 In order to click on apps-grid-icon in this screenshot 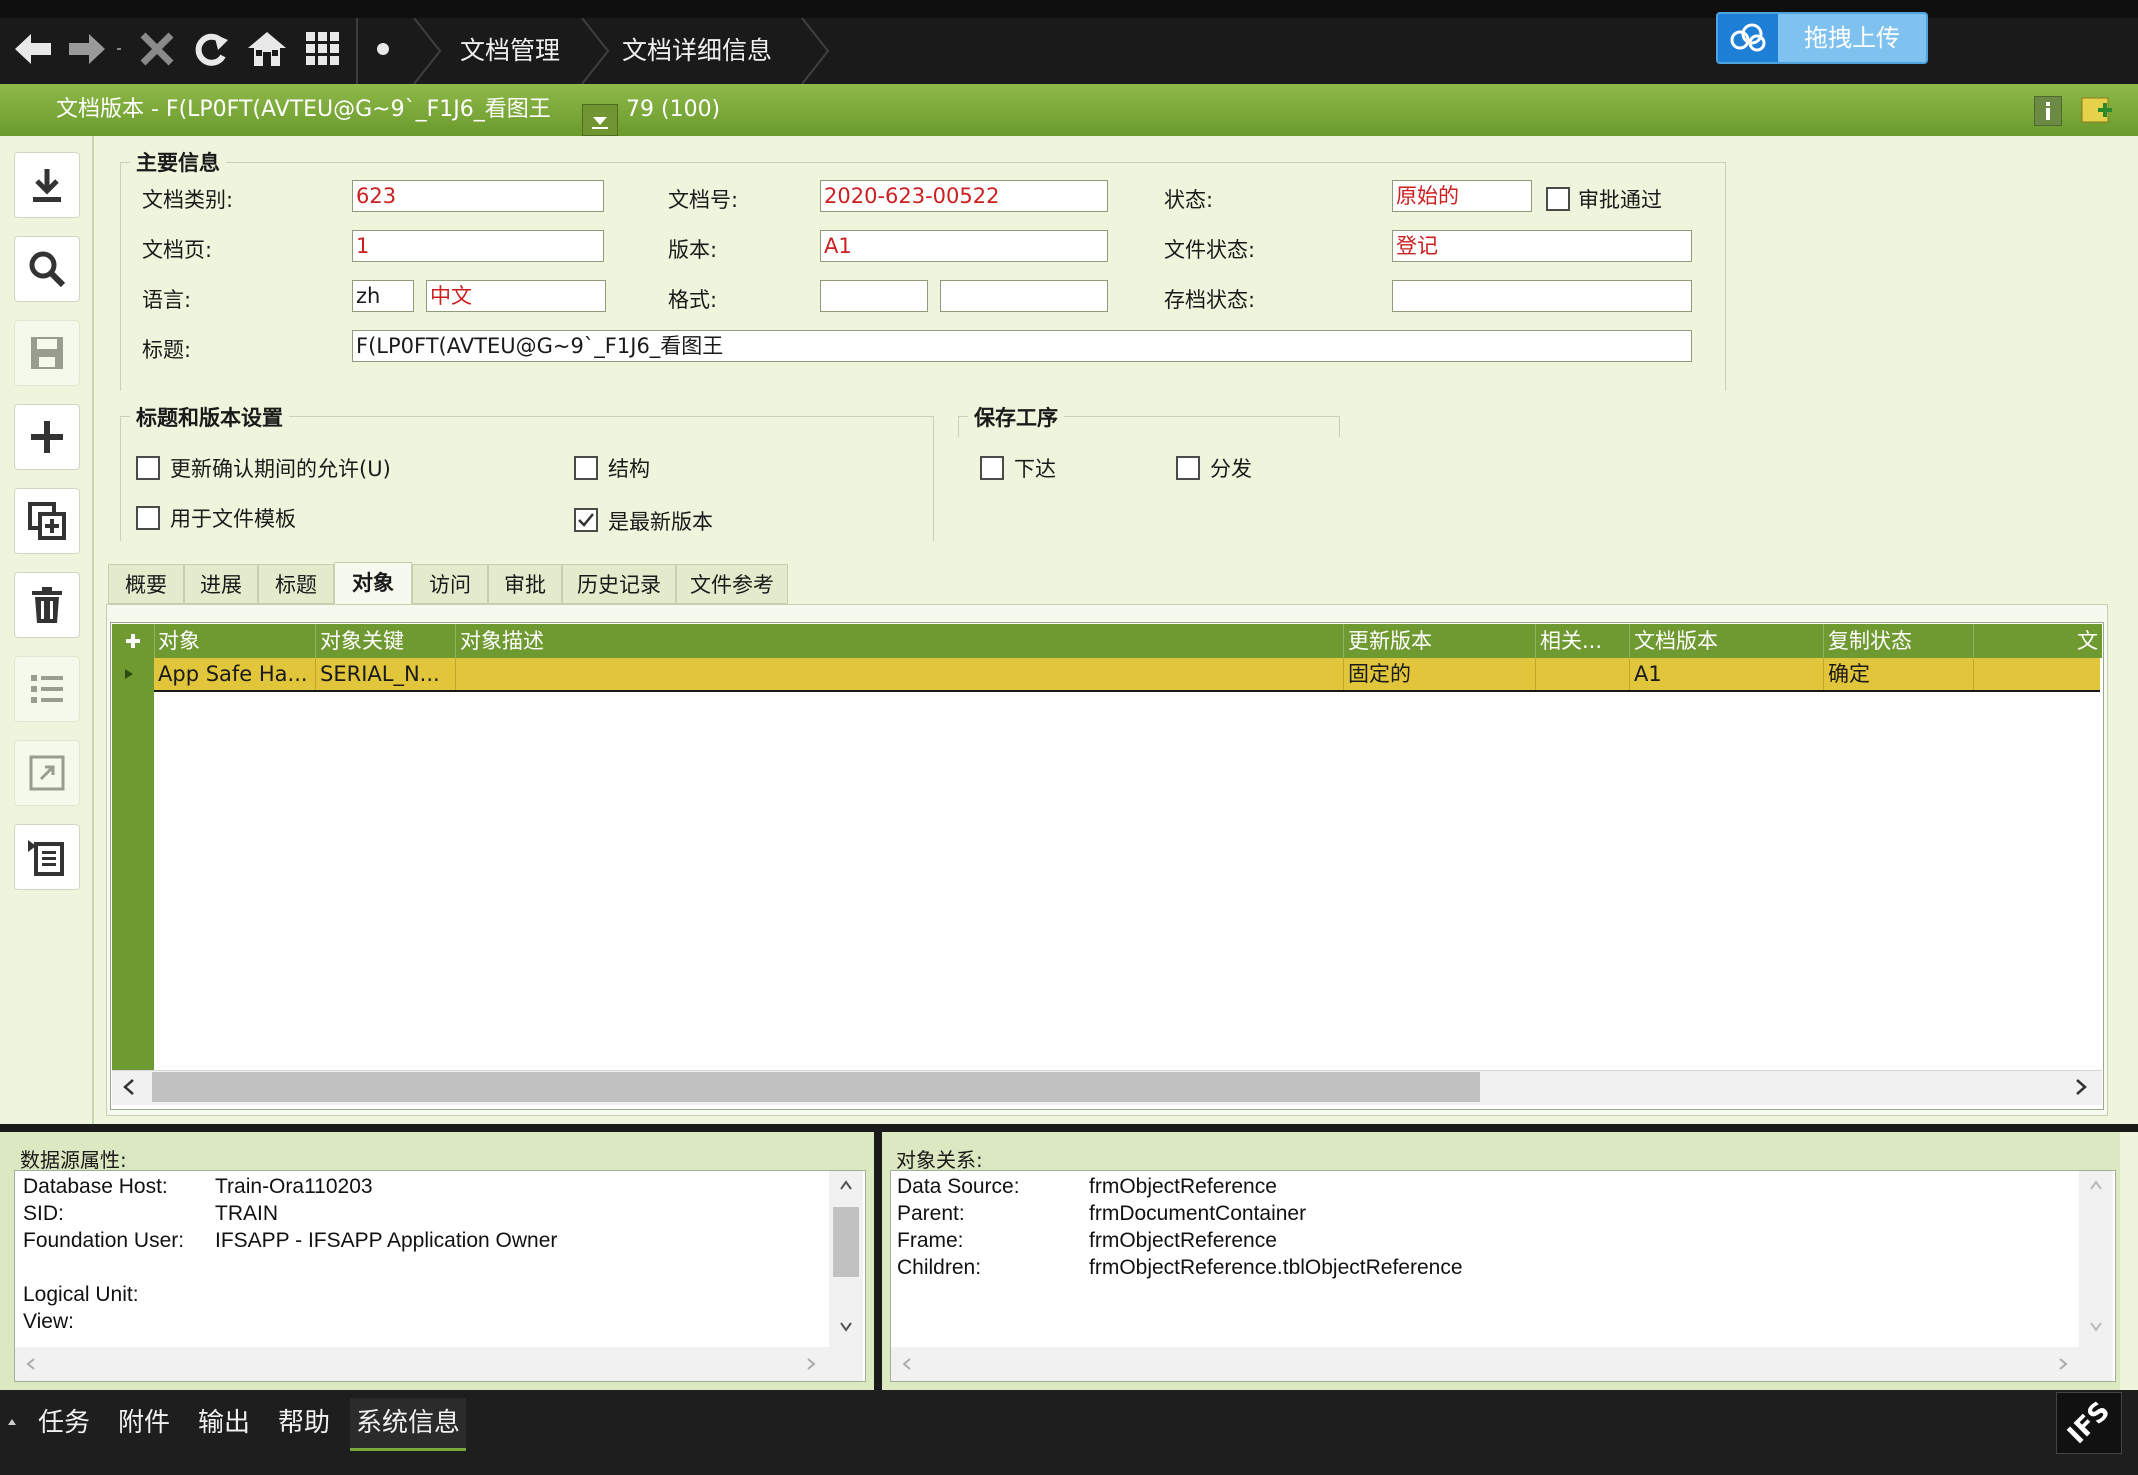, I will do `click(323, 49)`.